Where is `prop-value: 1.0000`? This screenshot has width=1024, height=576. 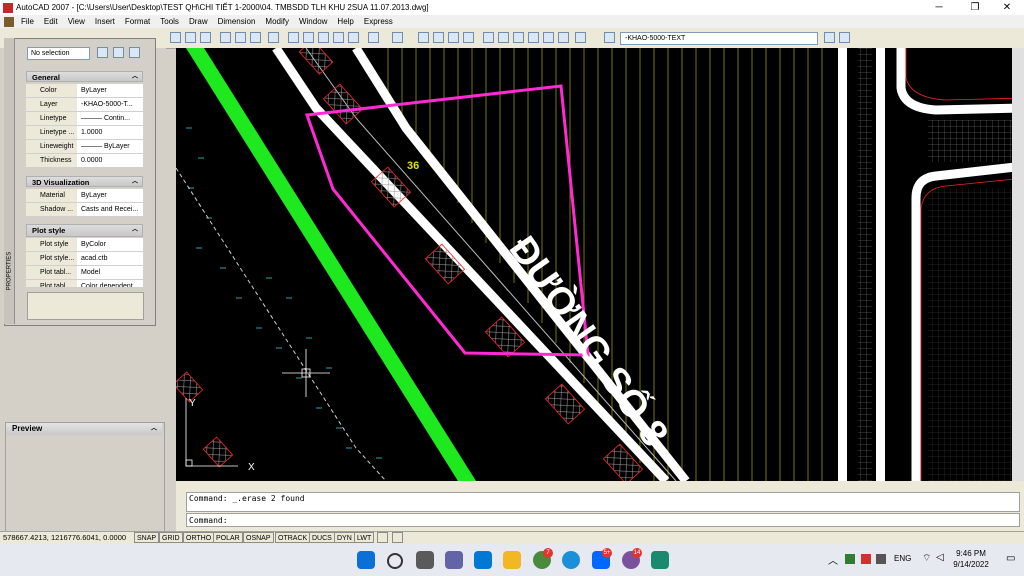
prop-value: 1.0000 is located at coordinates (112, 132).